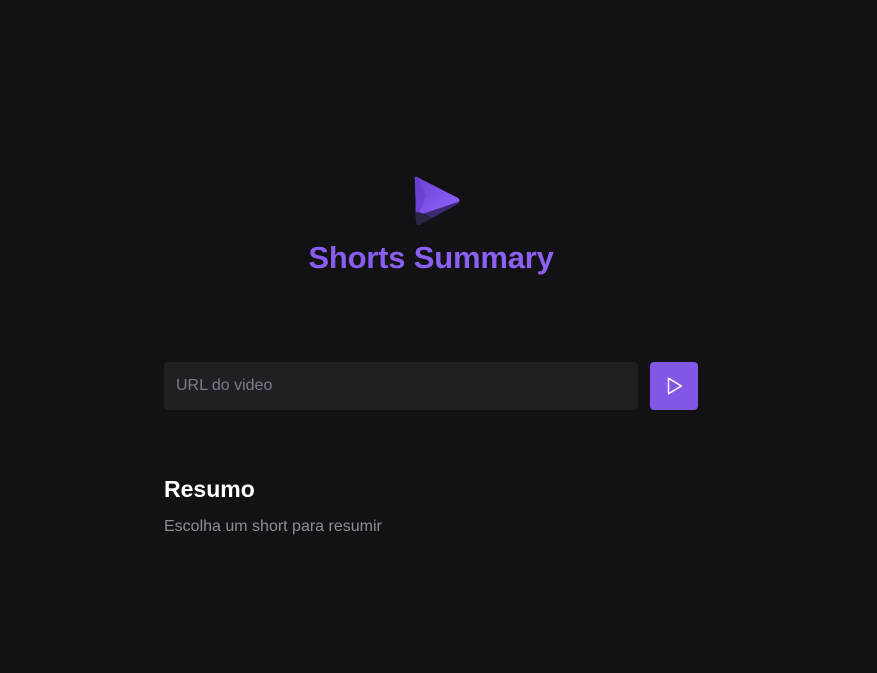 The image size is (877, 673). I want to click on url-input, so click(401, 386).